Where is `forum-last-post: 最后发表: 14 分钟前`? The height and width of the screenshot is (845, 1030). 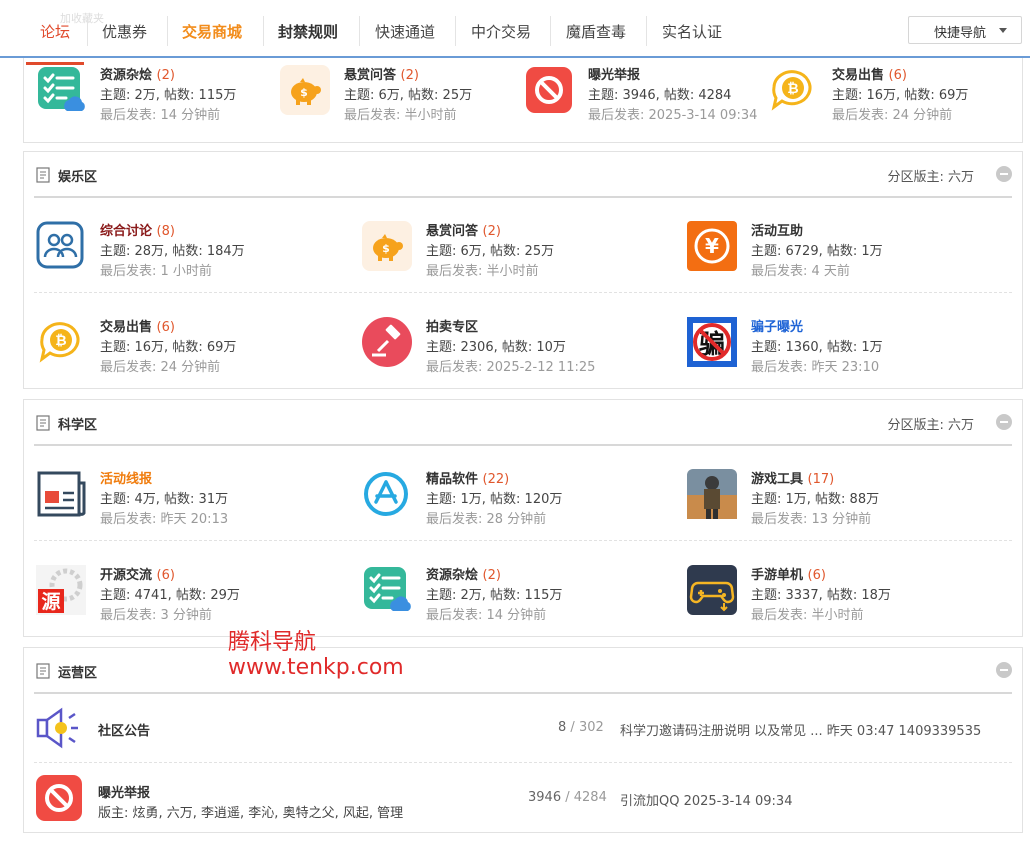 forum-last-post: 最后发表: 14 分钟前 is located at coordinates (486, 615).